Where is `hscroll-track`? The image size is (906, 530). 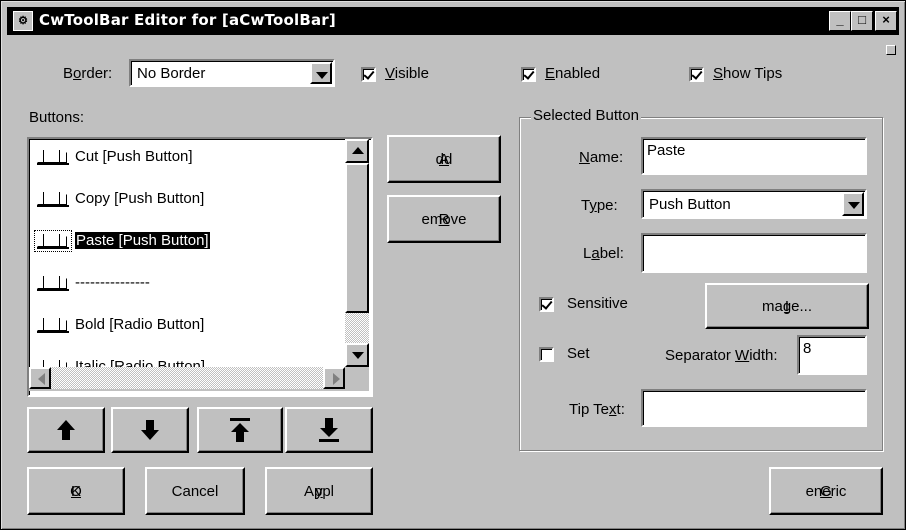
hscroll-track is located at coordinates (187, 378).